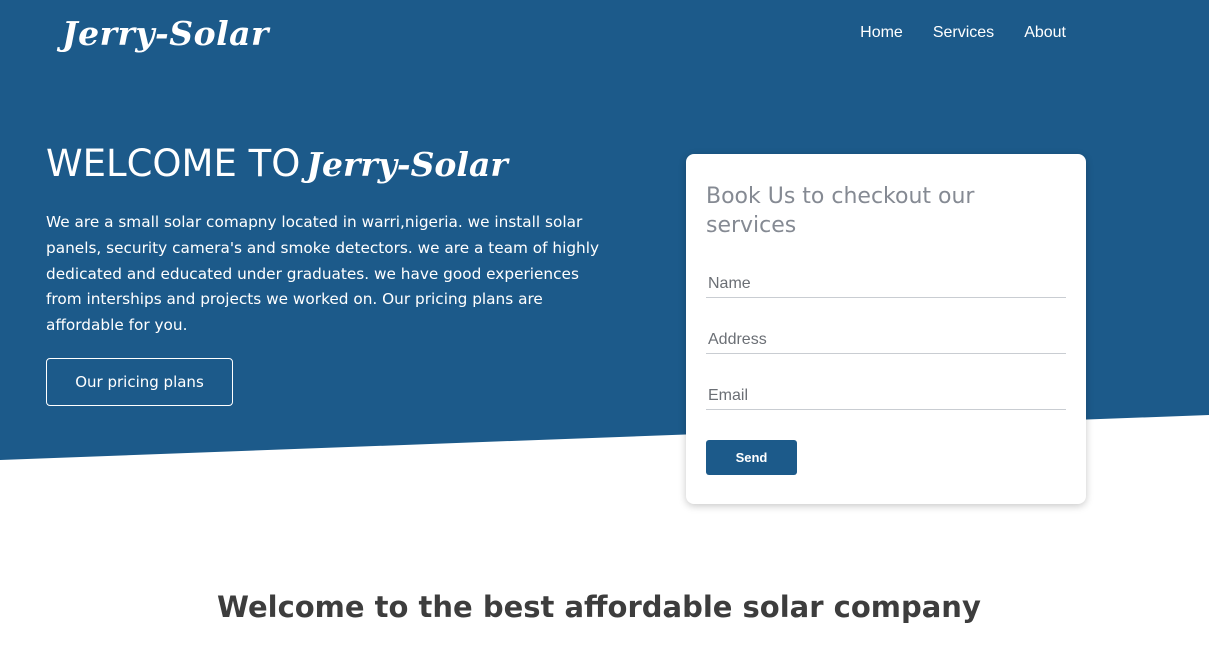 The height and width of the screenshot is (652, 1209). What do you see at coordinates (407, 164) in the screenshot?
I see `hero-title-brand: Jerry-Solar` at bounding box center [407, 164].